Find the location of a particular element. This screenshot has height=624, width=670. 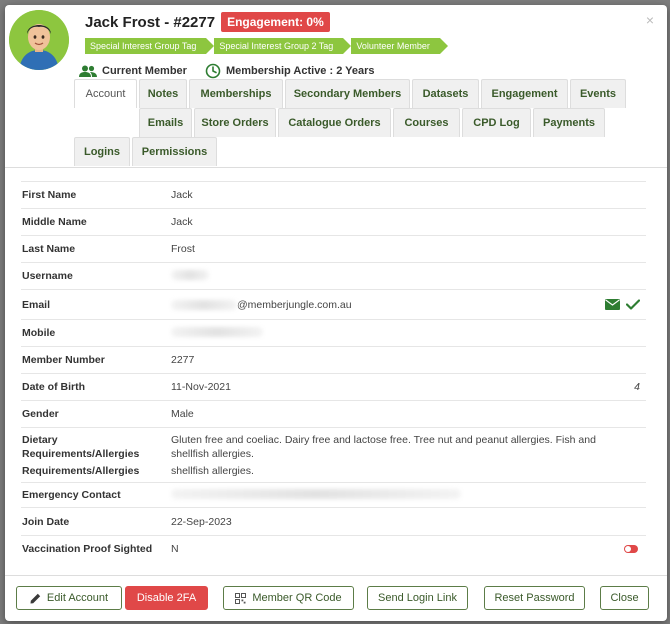

tag-special-interest: Special Interest Group Tag is located at coordinates (150, 46).